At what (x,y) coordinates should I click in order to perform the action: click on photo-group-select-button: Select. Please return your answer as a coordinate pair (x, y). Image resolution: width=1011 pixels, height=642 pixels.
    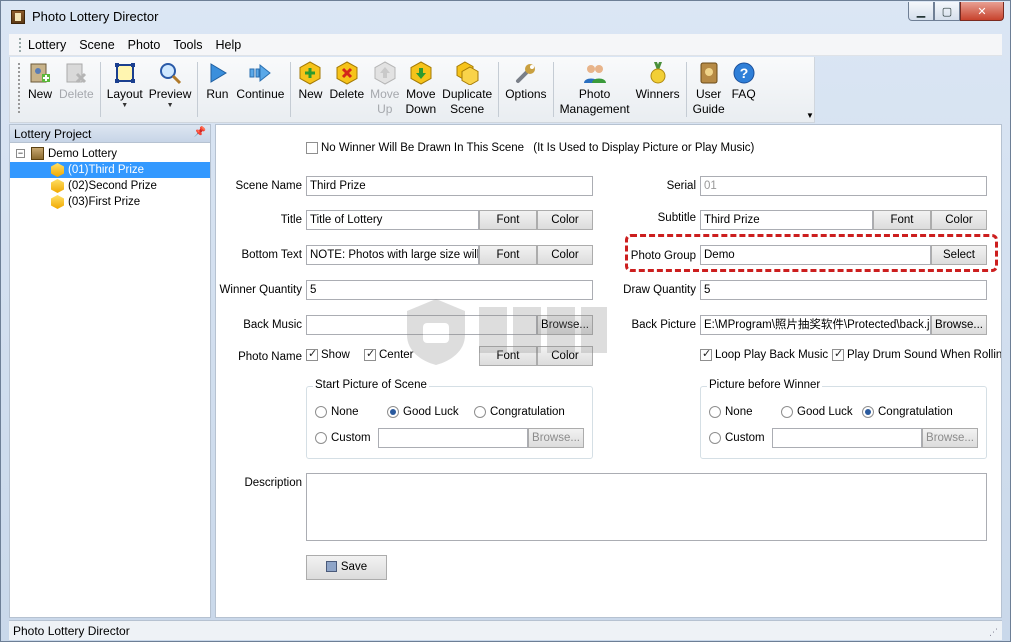
    Looking at the image, I should click on (959, 255).